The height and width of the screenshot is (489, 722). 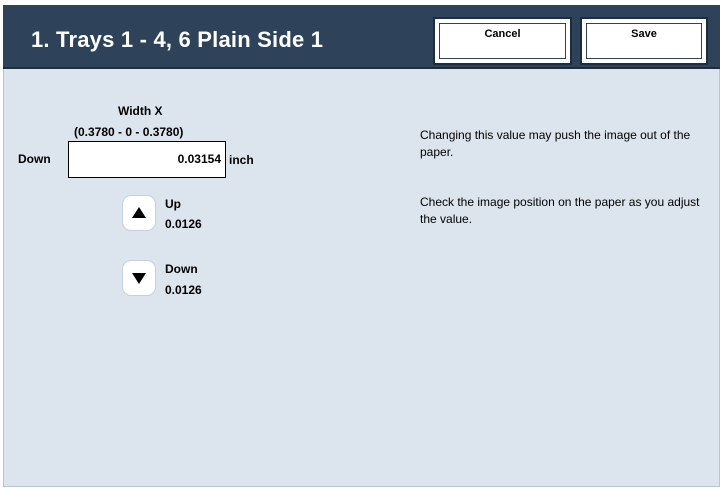 I want to click on cancel-button-label: Cancel, so click(x=502, y=34).